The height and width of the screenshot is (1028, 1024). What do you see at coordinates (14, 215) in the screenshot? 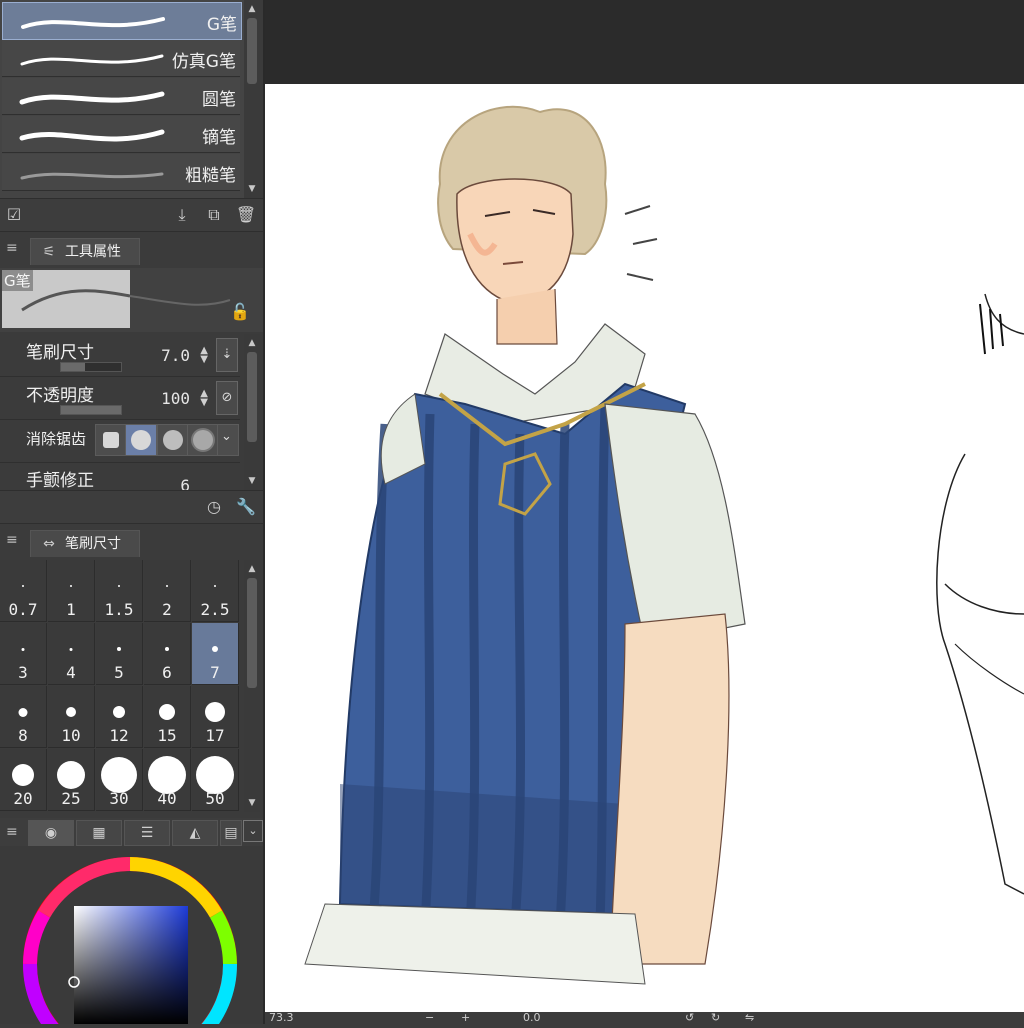
I see `sub-tool-menu-icon: ☑` at bounding box center [14, 215].